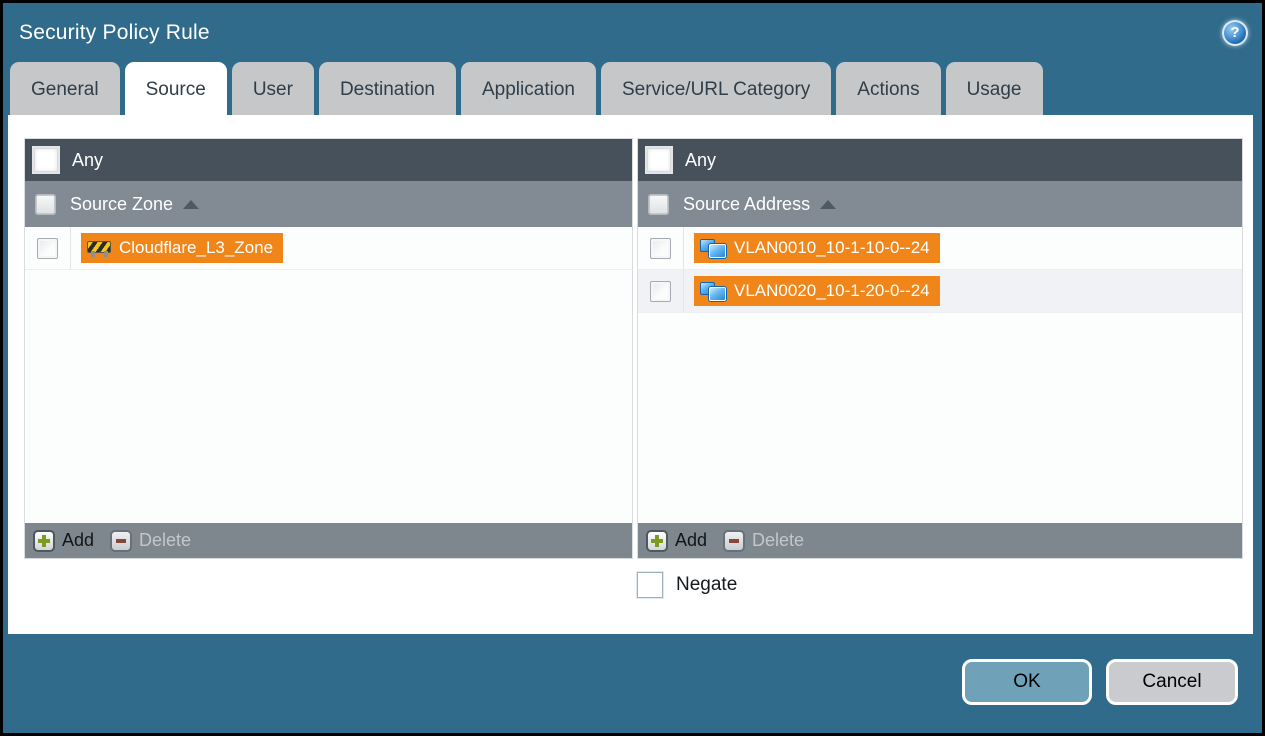  Describe the element at coordinates (387, 88) in the screenshot. I see `tab-destination: Destination` at that location.